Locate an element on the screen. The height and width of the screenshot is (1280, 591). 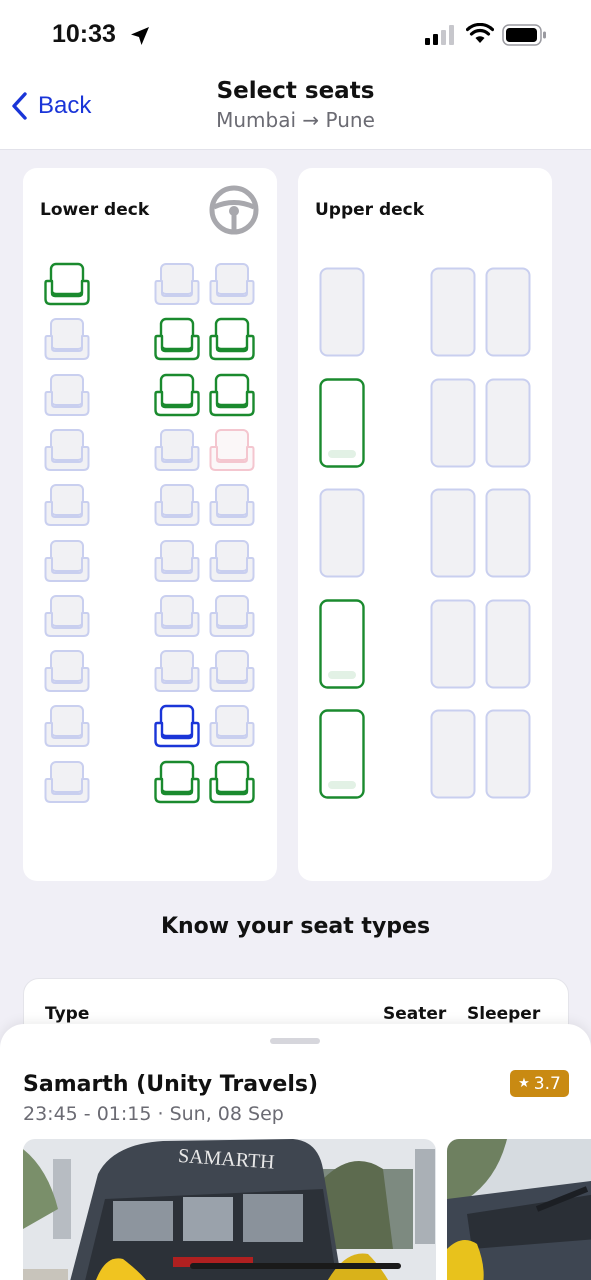
sheet-grabber is located at coordinates (295, 1041).